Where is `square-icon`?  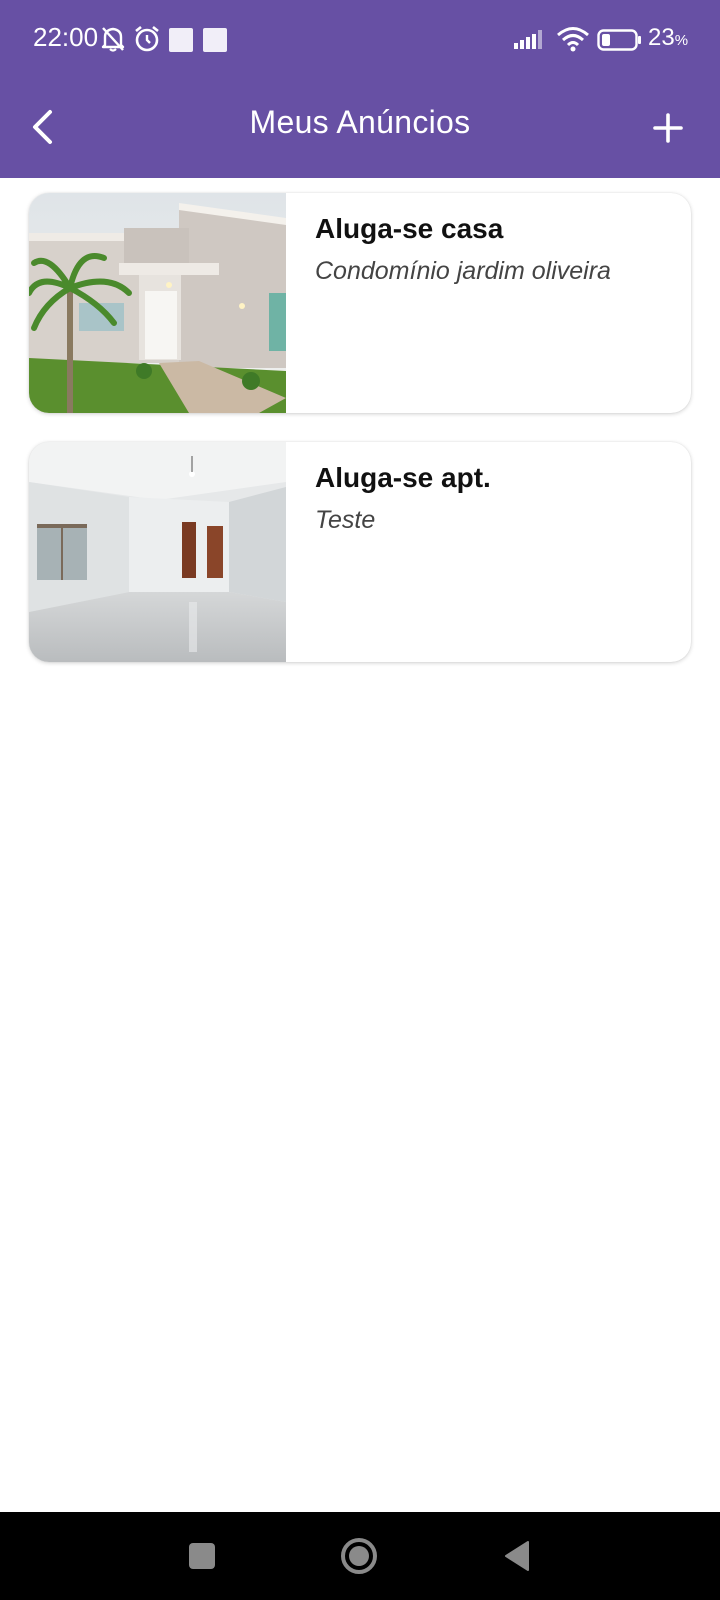
square-icon is located at coordinates (202, 1556).